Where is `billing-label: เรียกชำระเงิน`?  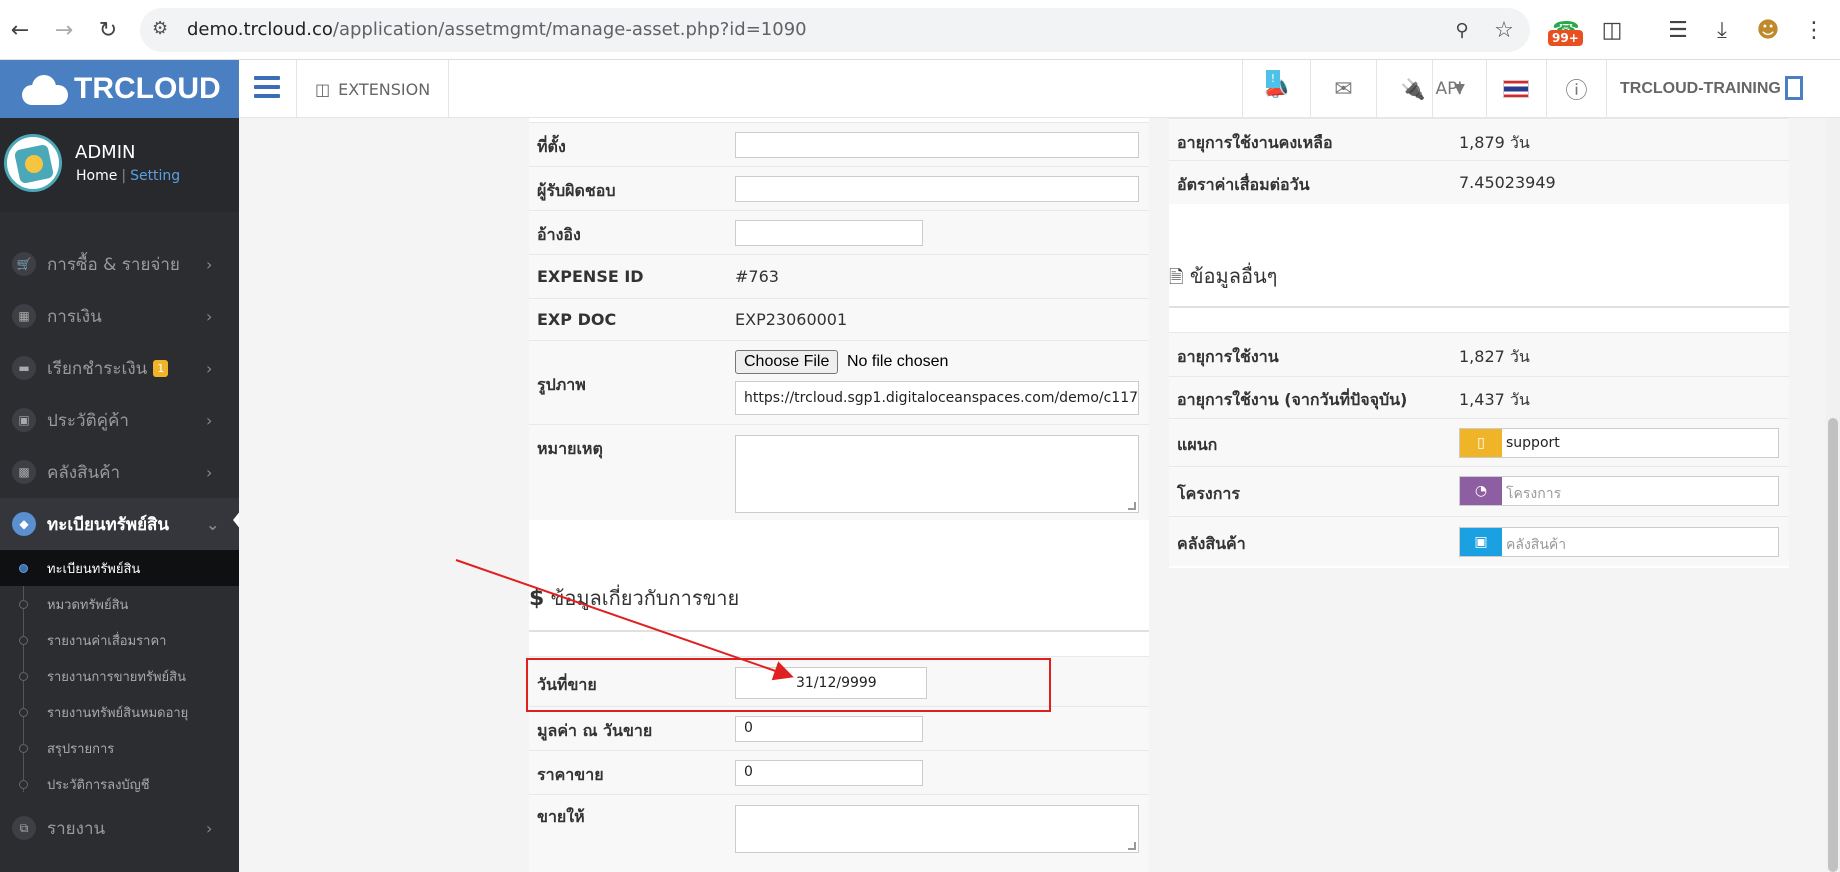 billing-label: เรียกชำระเงิน is located at coordinates (97, 368).